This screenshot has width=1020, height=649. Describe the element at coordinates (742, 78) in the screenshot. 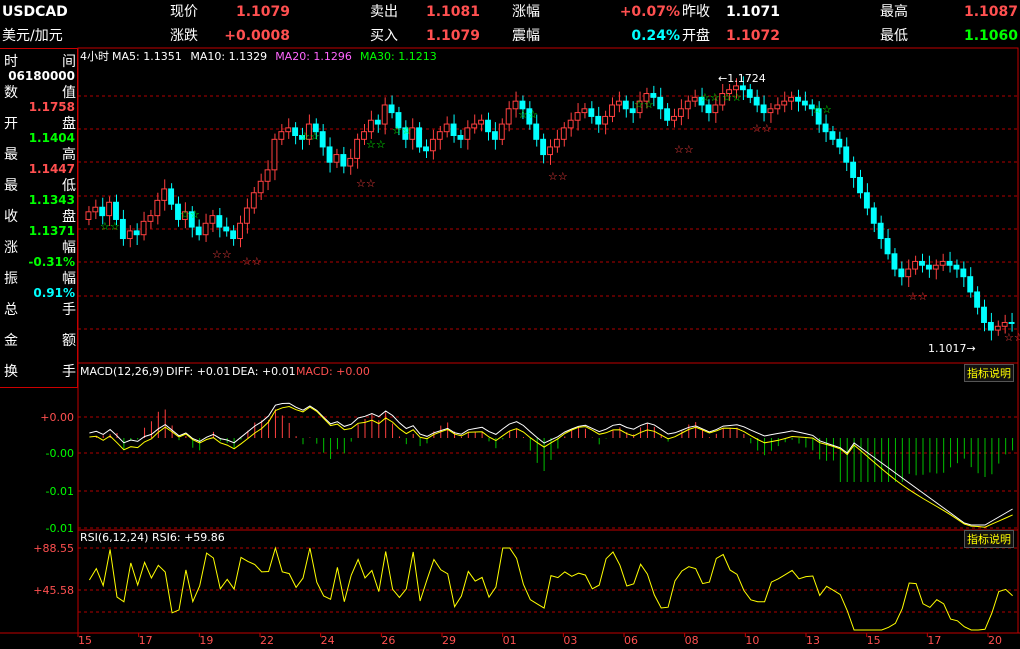

I see `high-price-label: ←1.1724` at that location.